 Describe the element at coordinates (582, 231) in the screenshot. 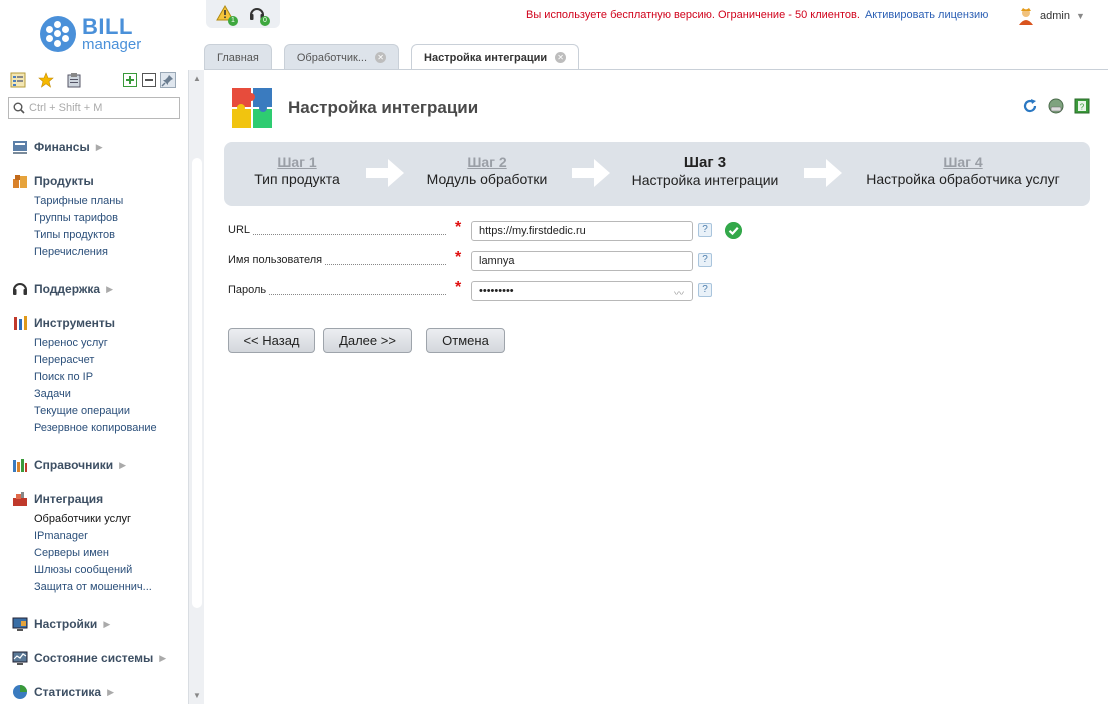

I see `url-field` at that location.